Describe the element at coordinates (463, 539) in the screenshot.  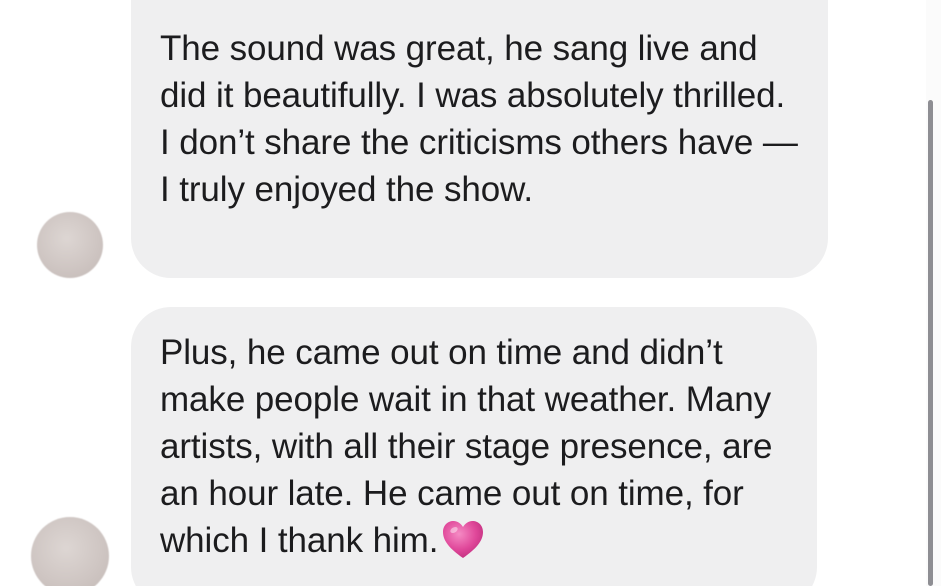
I see `pink-heart-icon` at that location.